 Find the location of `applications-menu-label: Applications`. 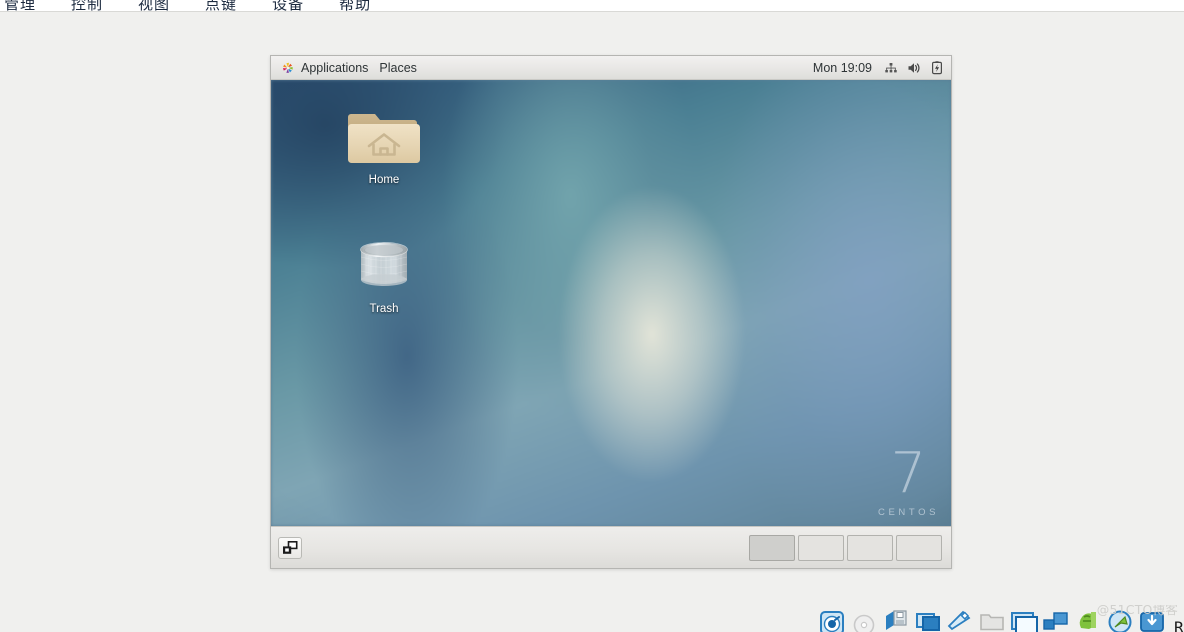

applications-menu-label: Applications is located at coordinates (335, 67).